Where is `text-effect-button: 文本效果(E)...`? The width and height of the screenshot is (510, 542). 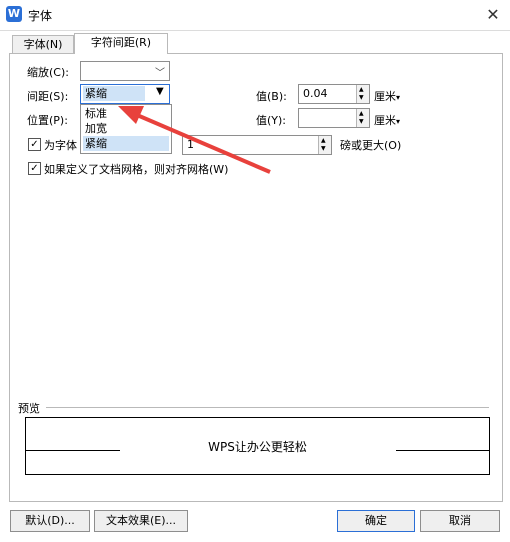
text-effect-button: 文本效果(E)... is located at coordinates (141, 521).